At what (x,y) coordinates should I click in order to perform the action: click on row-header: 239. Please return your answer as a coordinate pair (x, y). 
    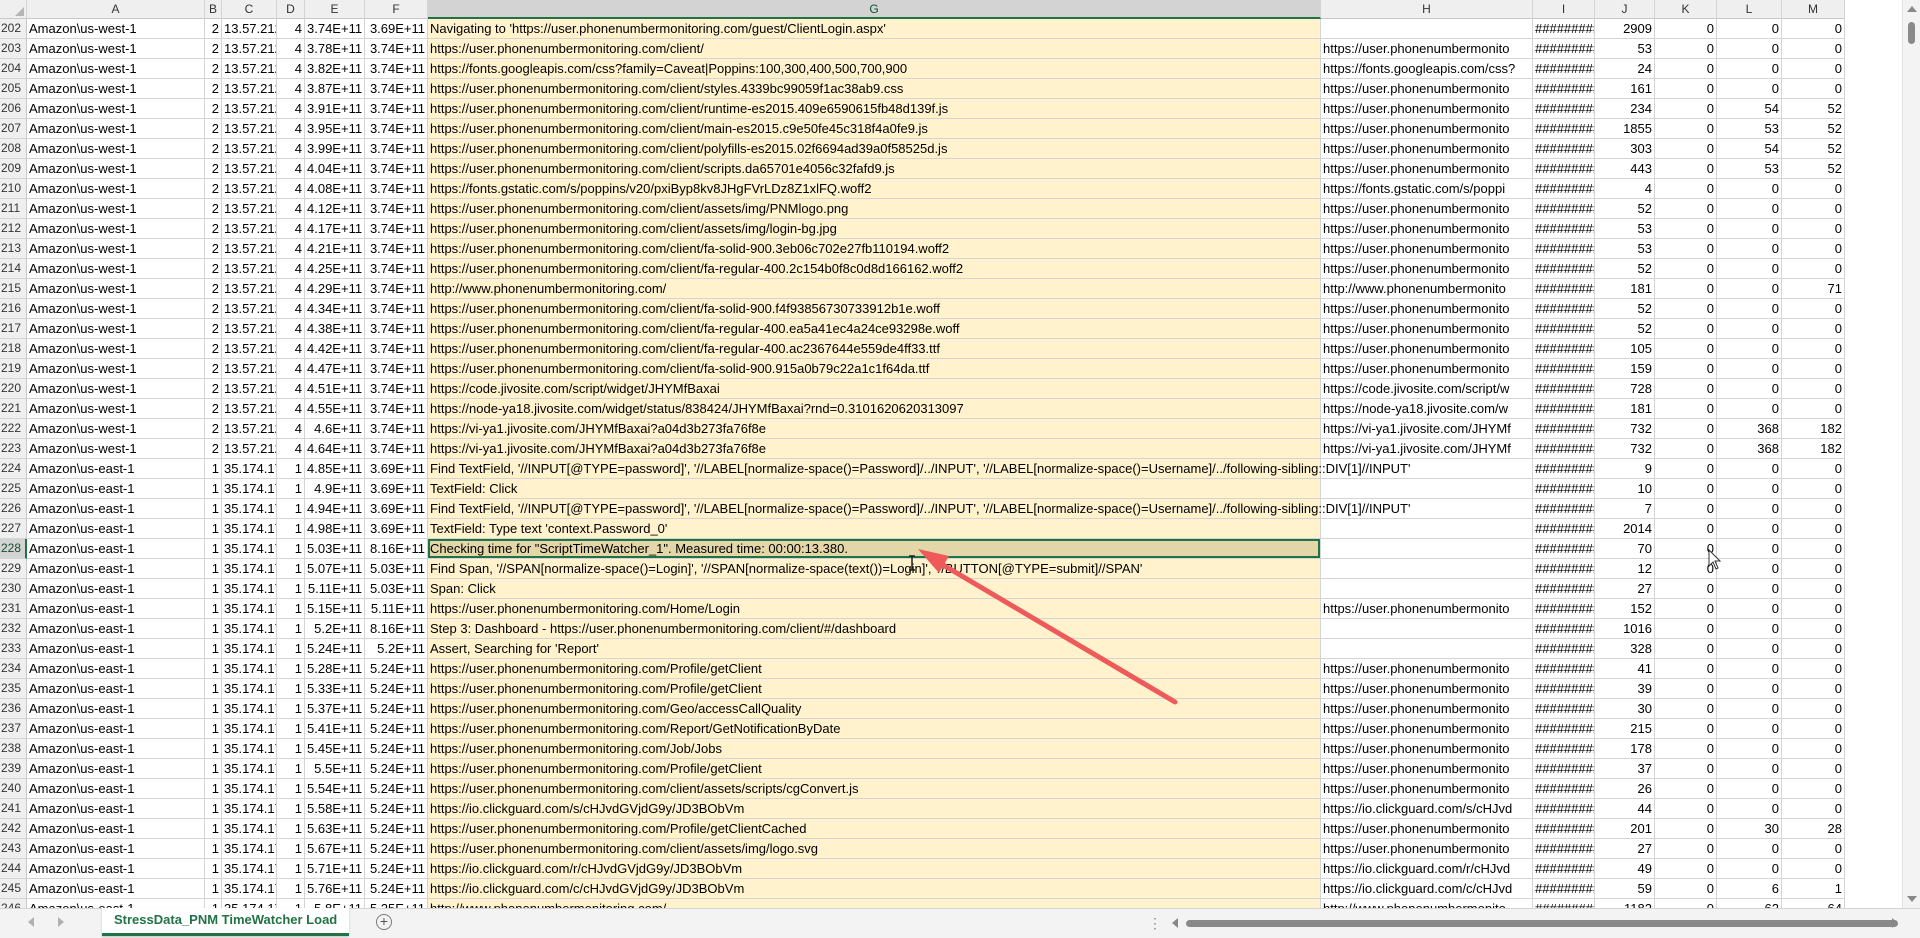
    Looking at the image, I should click on (13, 769).